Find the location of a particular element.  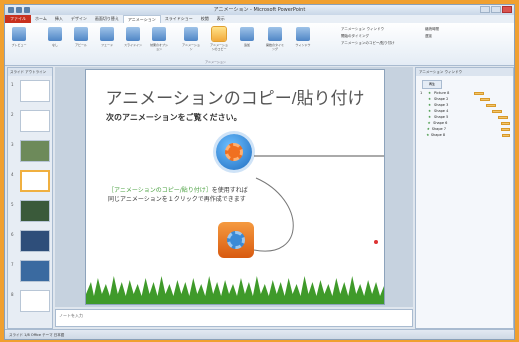

slides-panel-header: スライド アウトライン is located at coordinates (30, 72).